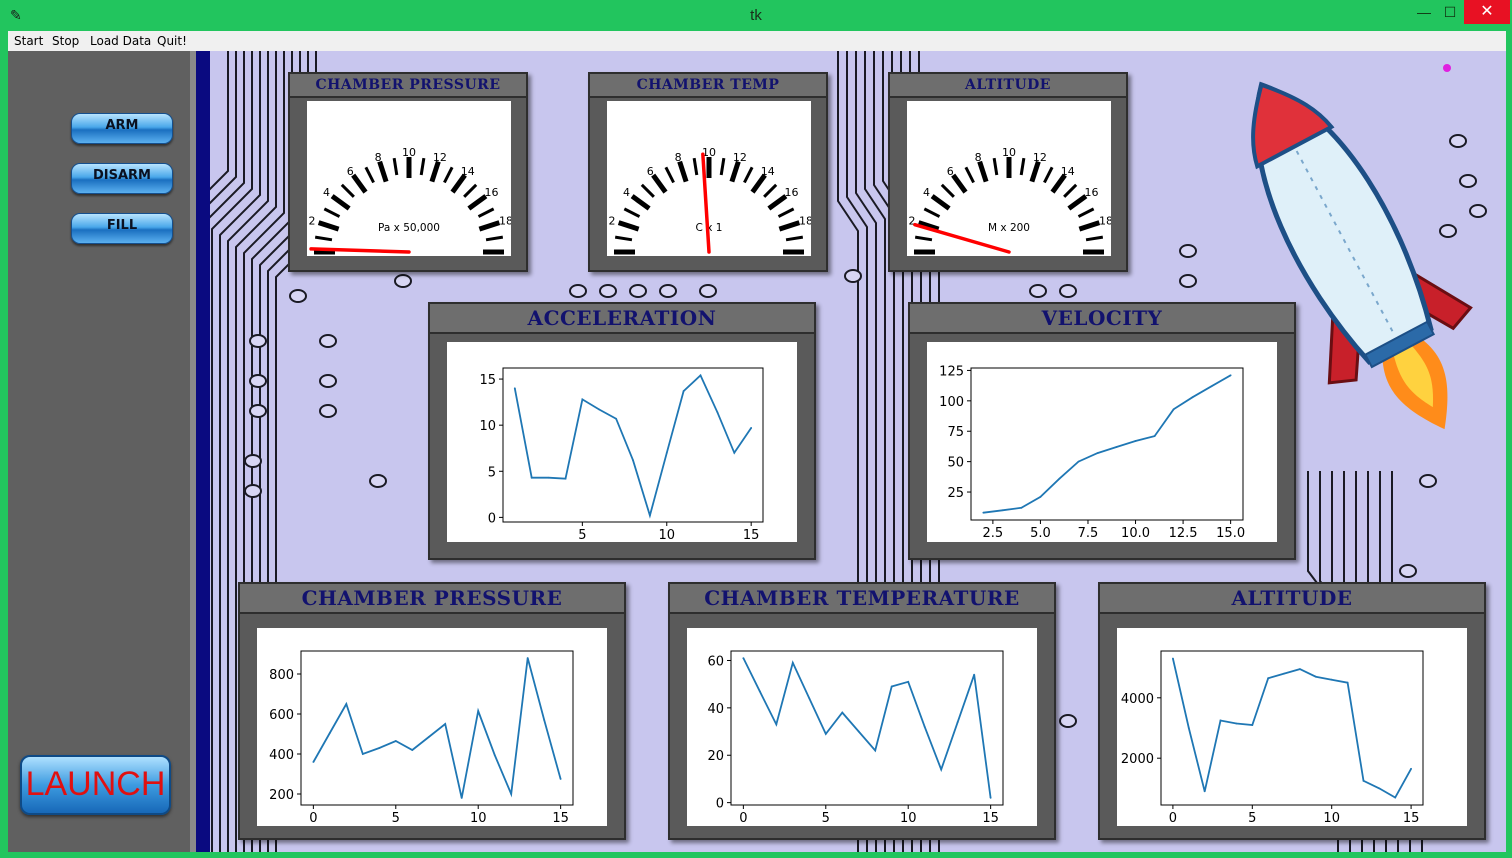 The width and height of the screenshot is (1512, 858). Describe the element at coordinates (622, 319) in the screenshot. I see `chart-title: ACCELERATION` at that location.